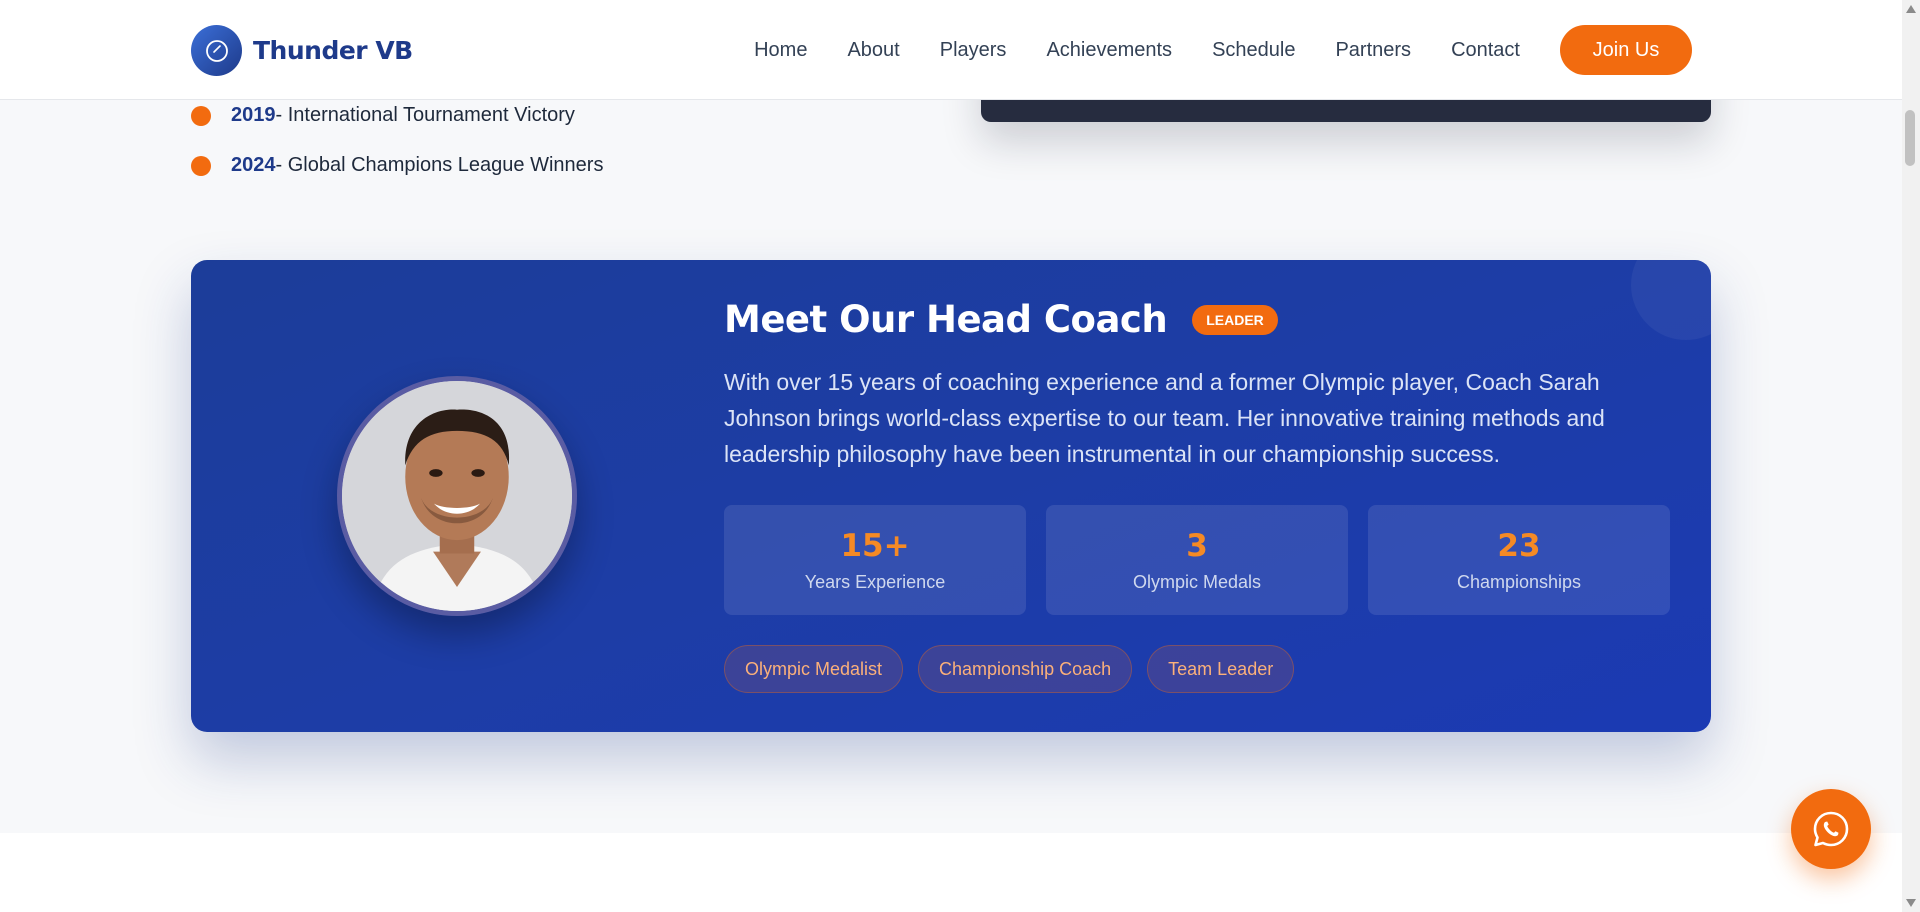  I want to click on stat-value: 3, so click(1197, 545).